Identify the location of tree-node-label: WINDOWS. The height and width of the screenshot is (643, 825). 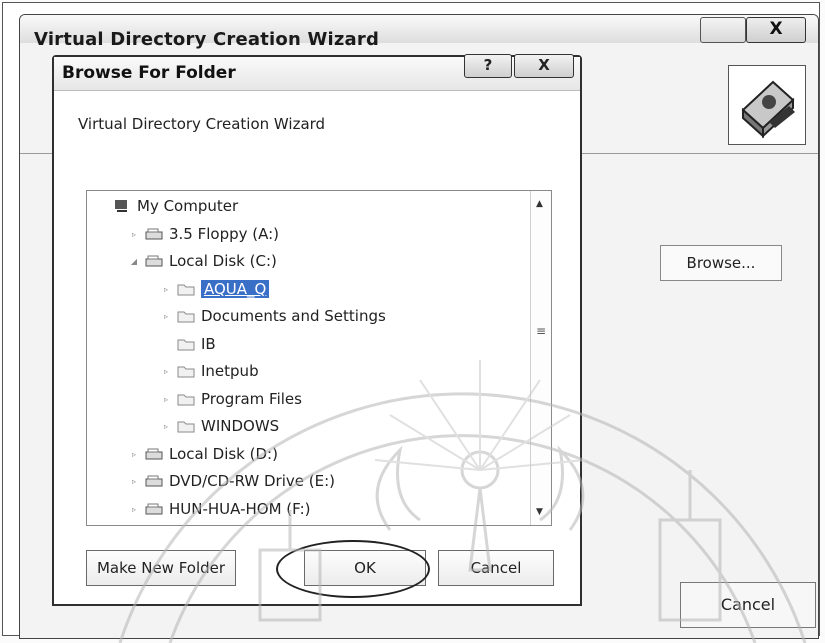
(240, 426).